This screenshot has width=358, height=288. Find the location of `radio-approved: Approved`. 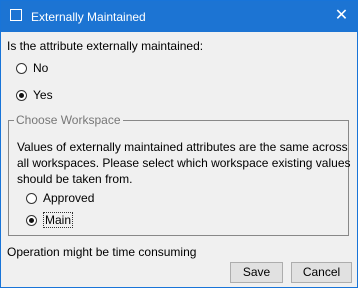

radio-approved: Approved is located at coordinates (60, 198).